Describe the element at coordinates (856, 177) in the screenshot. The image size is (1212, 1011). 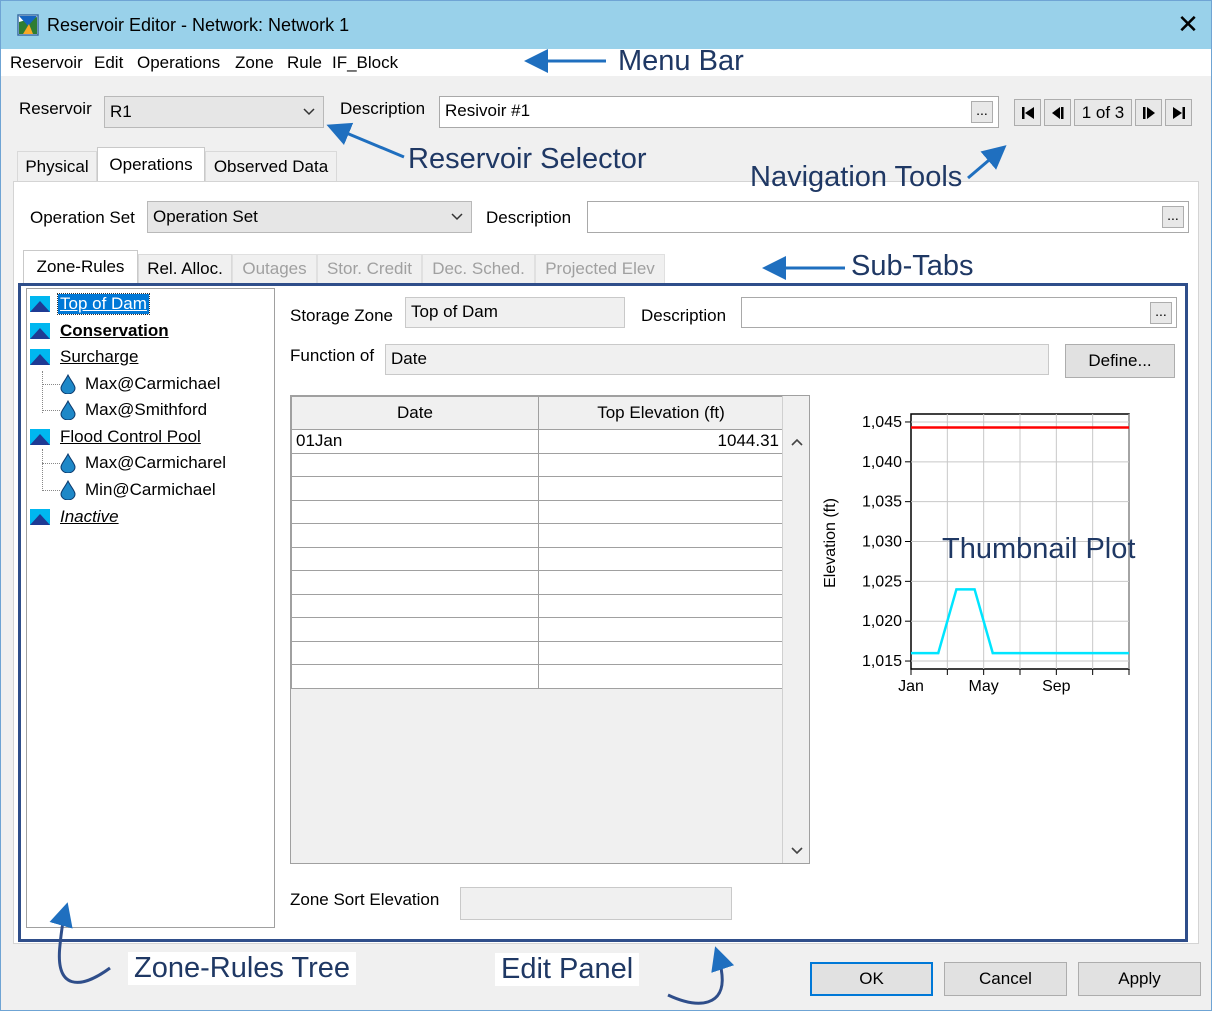
I see `annotation-navigation-tools: Navigation Tools` at that location.